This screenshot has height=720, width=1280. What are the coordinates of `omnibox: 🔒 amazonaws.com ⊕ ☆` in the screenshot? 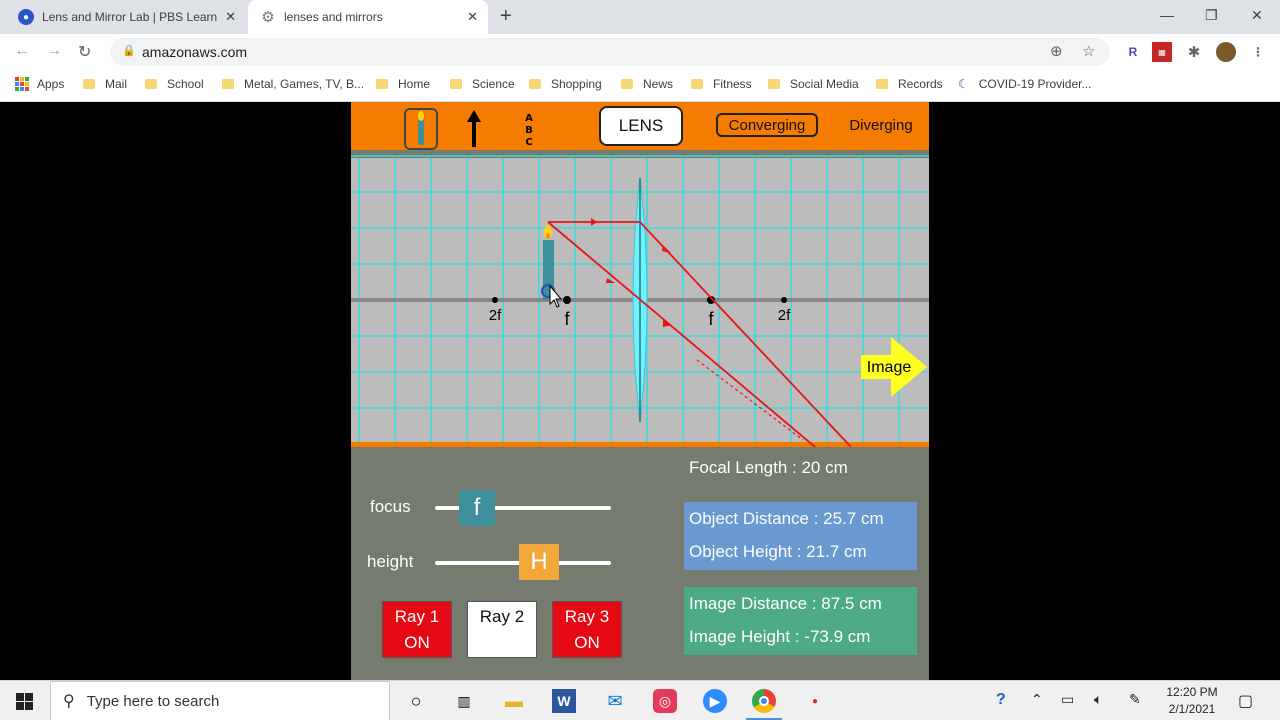 It's located at (610, 52).